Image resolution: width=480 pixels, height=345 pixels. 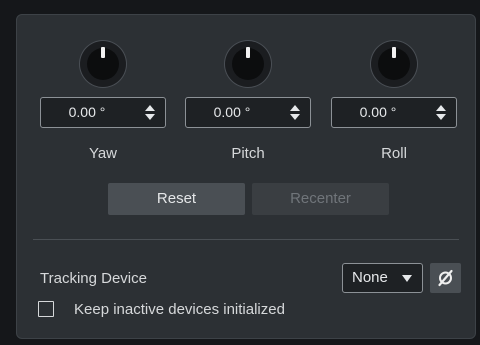 What do you see at coordinates (93, 278) in the screenshot?
I see `tracking-device-label: Tracking Device` at bounding box center [93, 278].